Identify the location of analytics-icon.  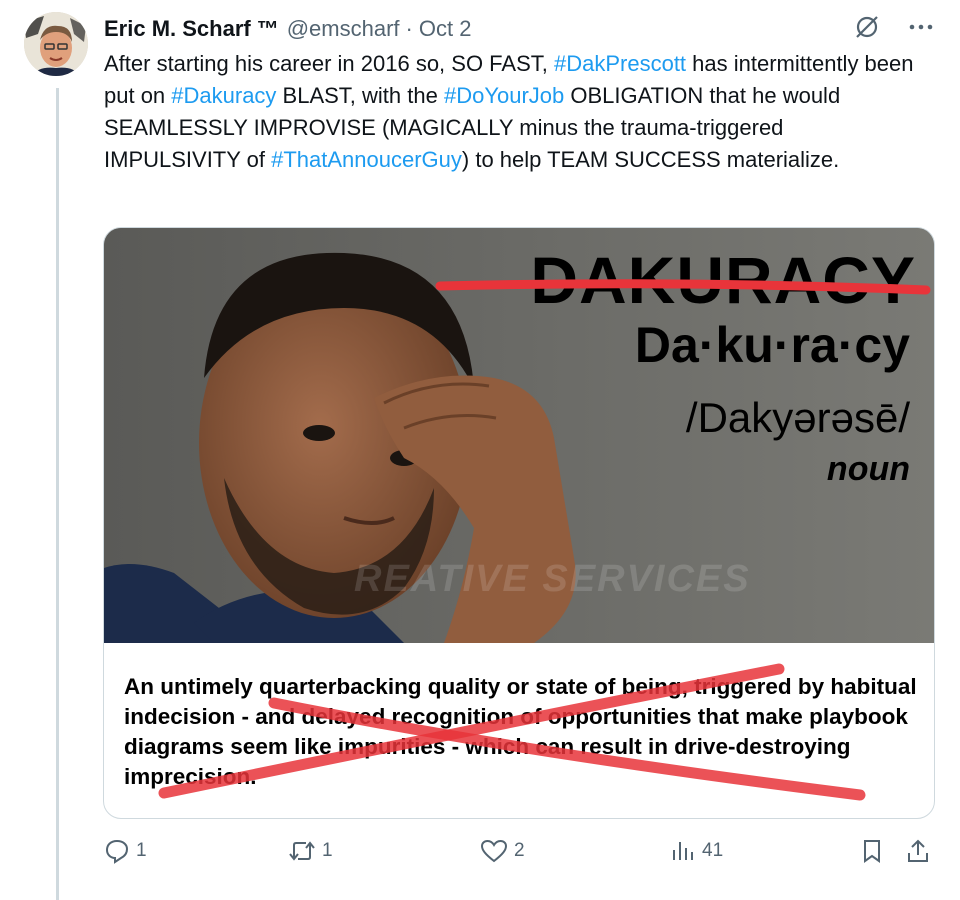
(683, 851).